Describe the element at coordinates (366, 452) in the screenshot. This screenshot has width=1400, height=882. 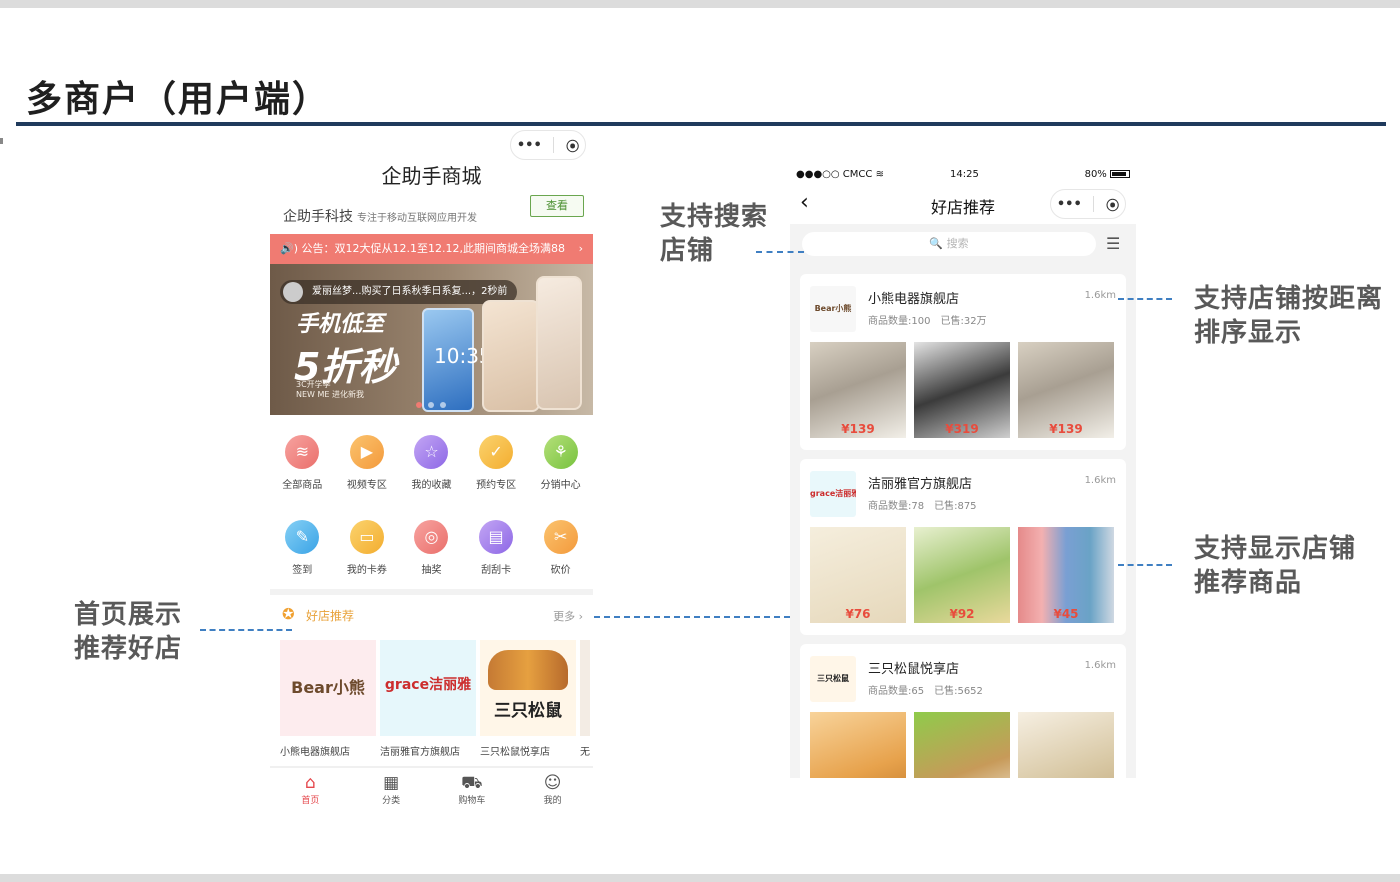
I see `video-icon: ▶` at that location.